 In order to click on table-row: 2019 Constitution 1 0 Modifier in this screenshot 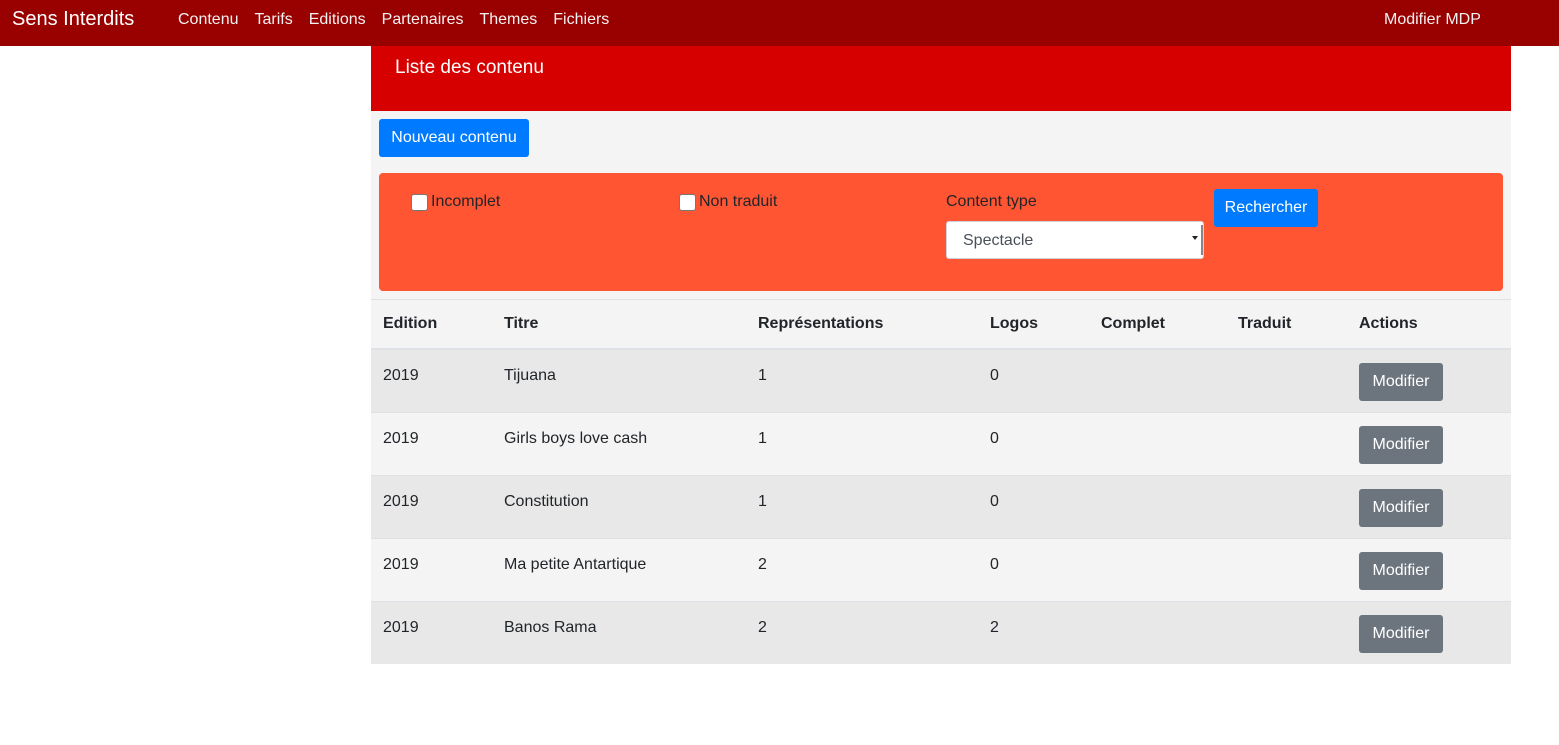, I will do `click(941, 507)`.